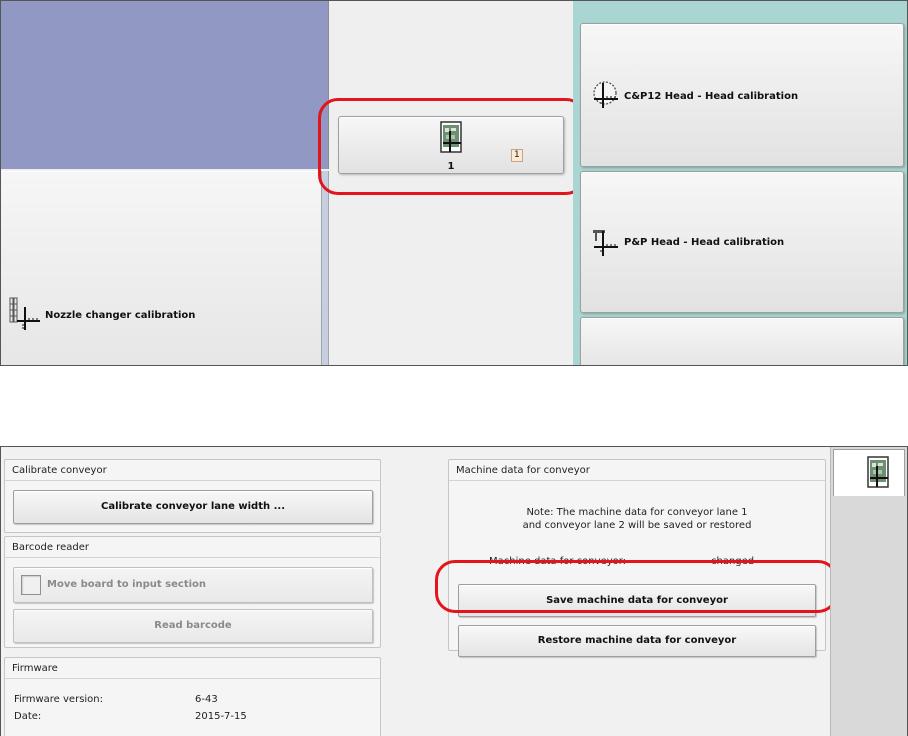 The image size is (908, 736). Describe the element at coordinates (24, 313) in the screenshot. I see `nozzle-changer-icon` at that location.